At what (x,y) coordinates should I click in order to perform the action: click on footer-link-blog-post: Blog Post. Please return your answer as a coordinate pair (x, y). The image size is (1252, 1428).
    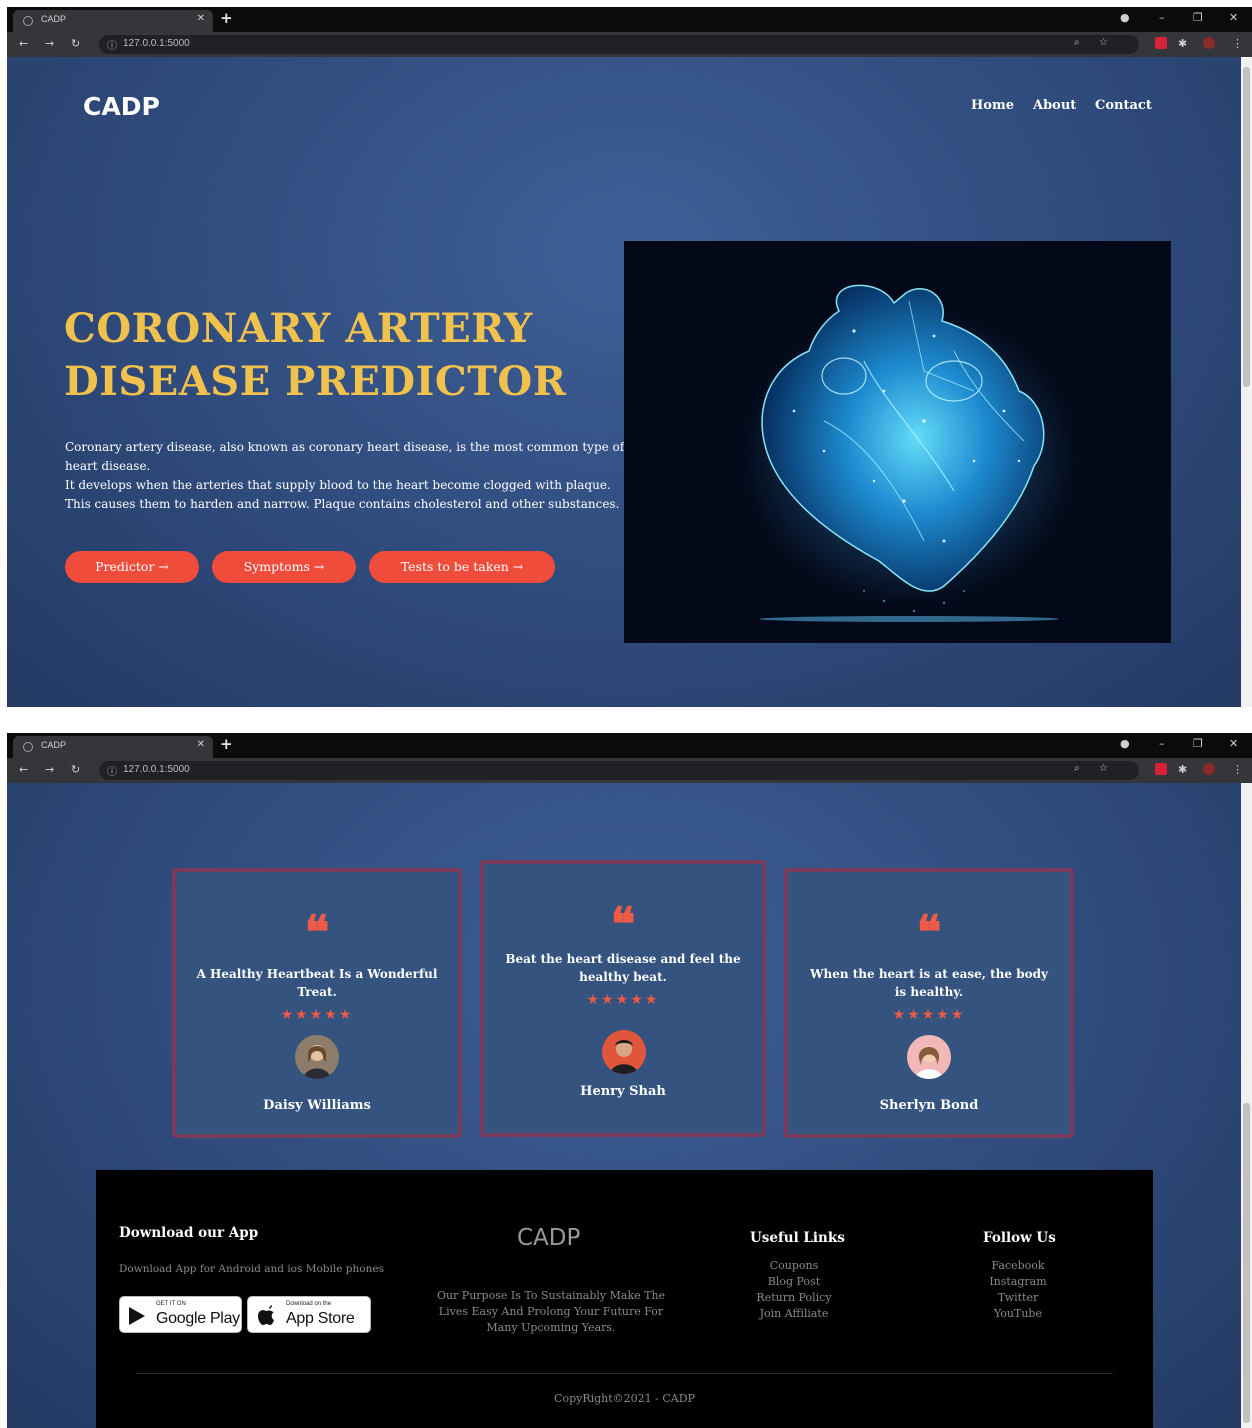
    Looking at the image, I should click on (794, 1282).